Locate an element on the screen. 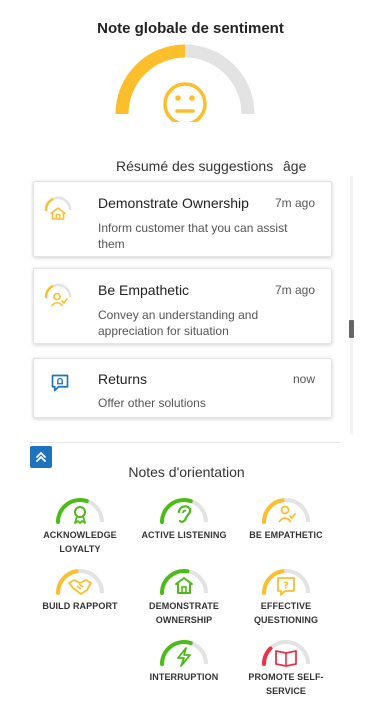 The image size is (381, 706). badge-interruption: INTERRUPTION is located at coordinates (184, 659).